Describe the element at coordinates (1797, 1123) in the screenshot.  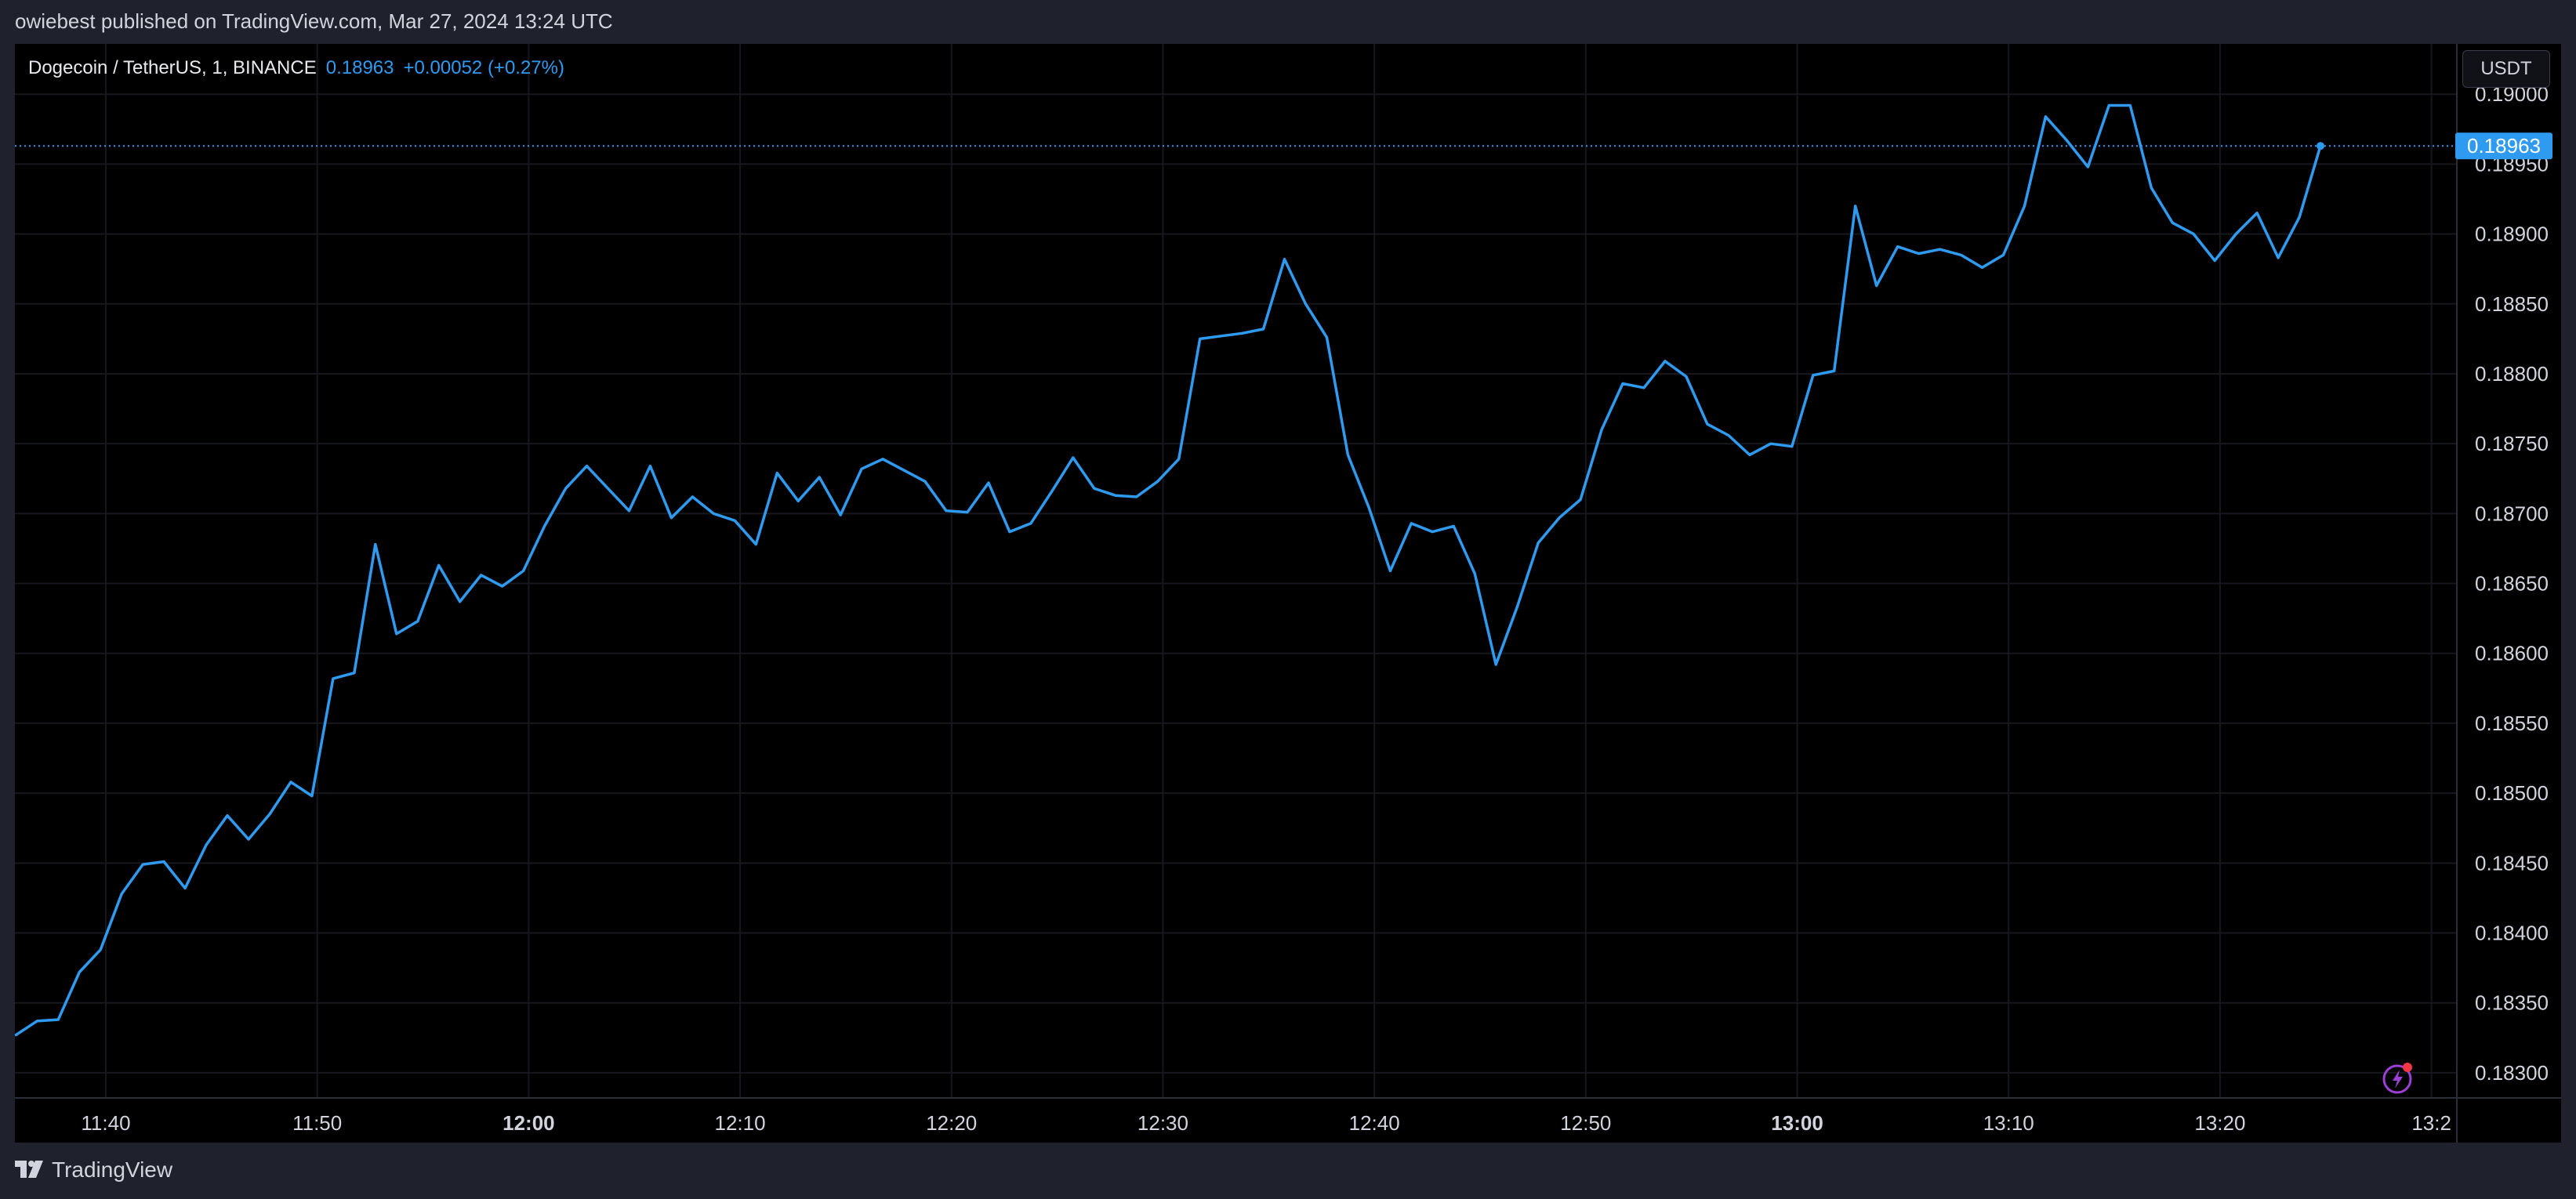
I see `x-tick-label: 13:00` at that location.